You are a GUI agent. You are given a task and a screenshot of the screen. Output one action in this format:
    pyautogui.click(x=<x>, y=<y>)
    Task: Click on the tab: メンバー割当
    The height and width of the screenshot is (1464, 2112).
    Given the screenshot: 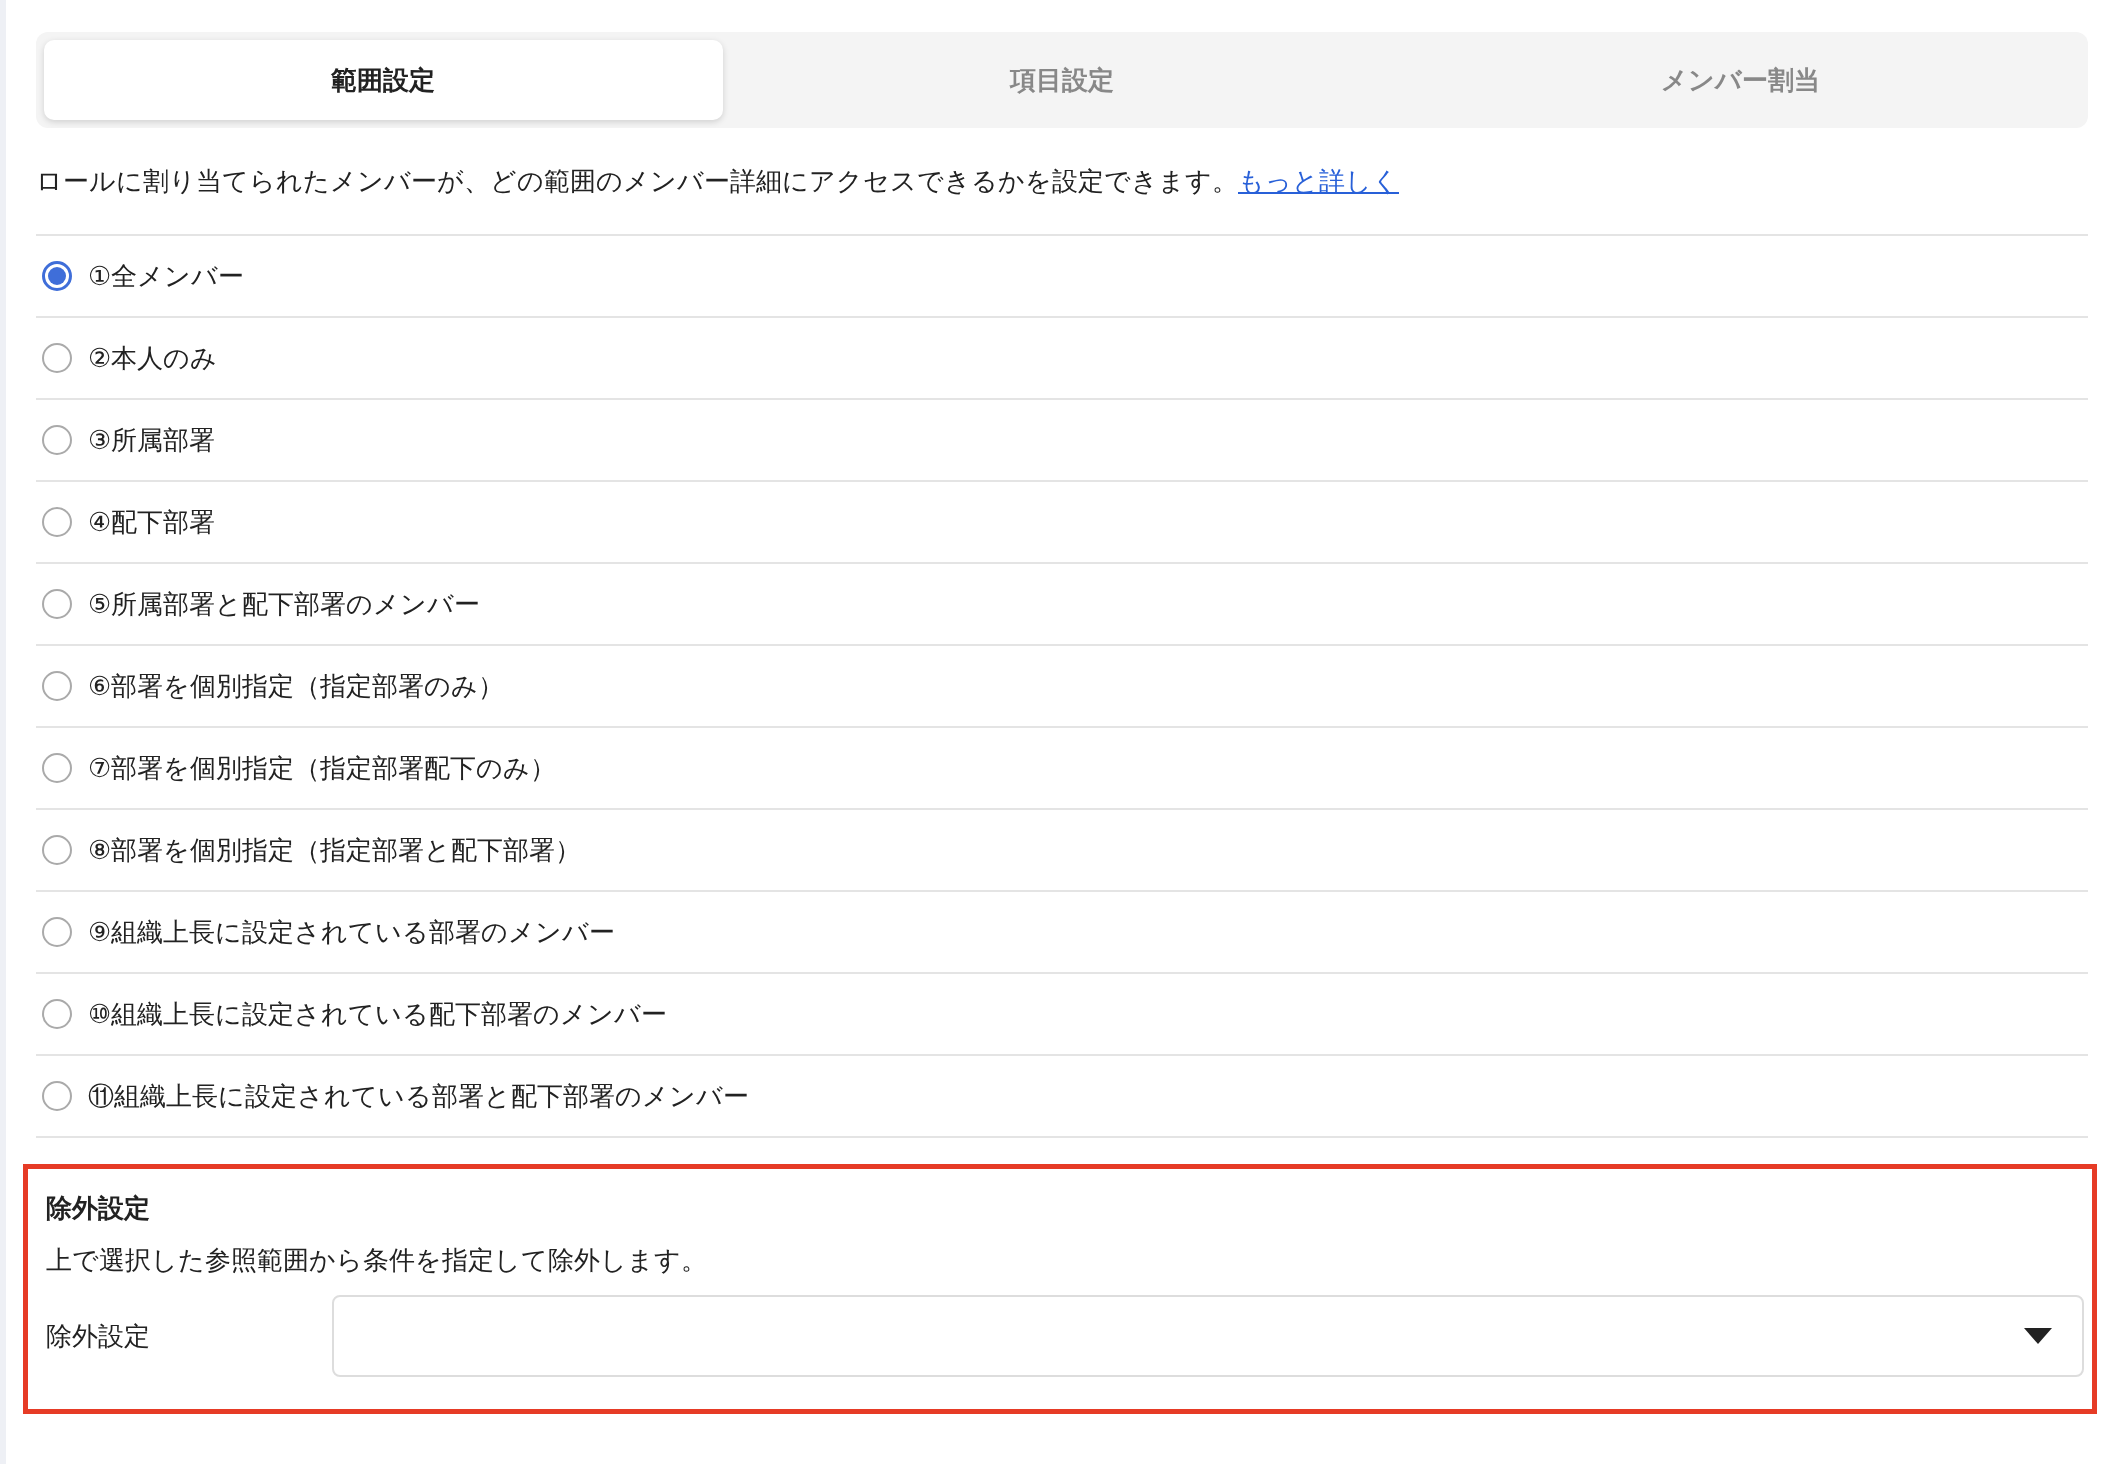 What is the action you would take?
    pyautogui.click(x=1740, y=80)
    